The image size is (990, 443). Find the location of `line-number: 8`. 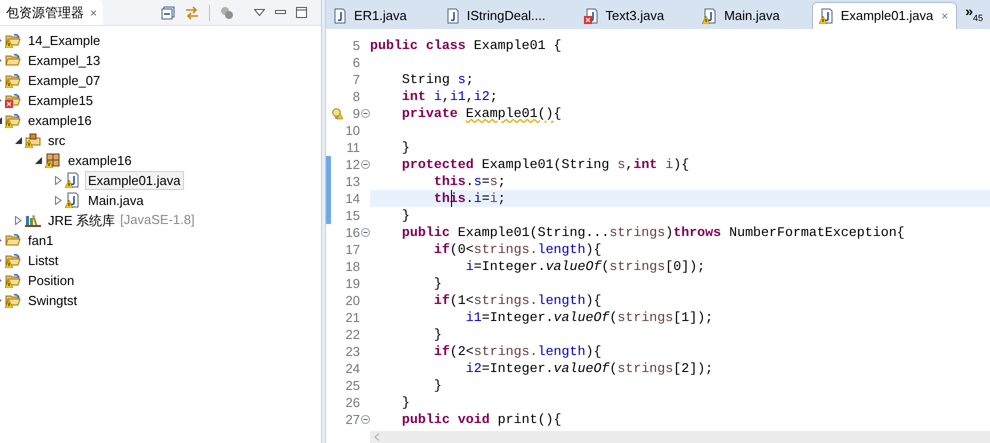

line-number: 8 is located at coordinates (356, 96).